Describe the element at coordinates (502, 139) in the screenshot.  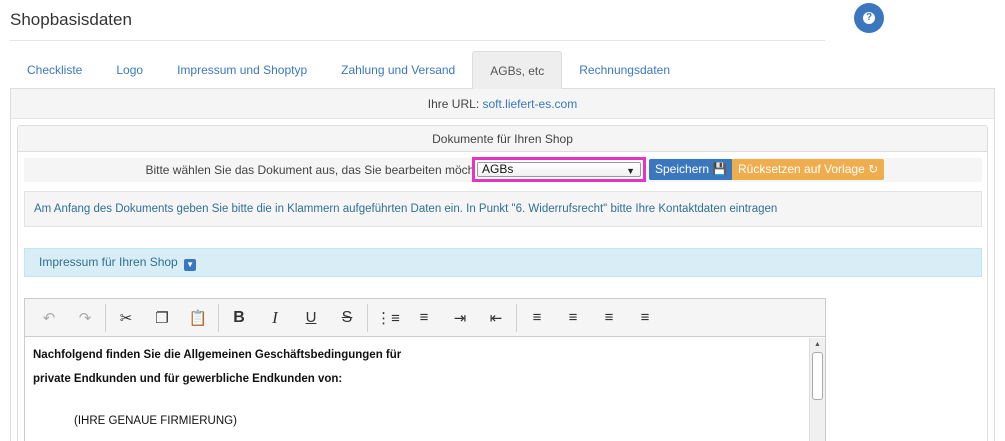
I see `documents-panel-title: Dokumente für Ihren Shop` at that location.